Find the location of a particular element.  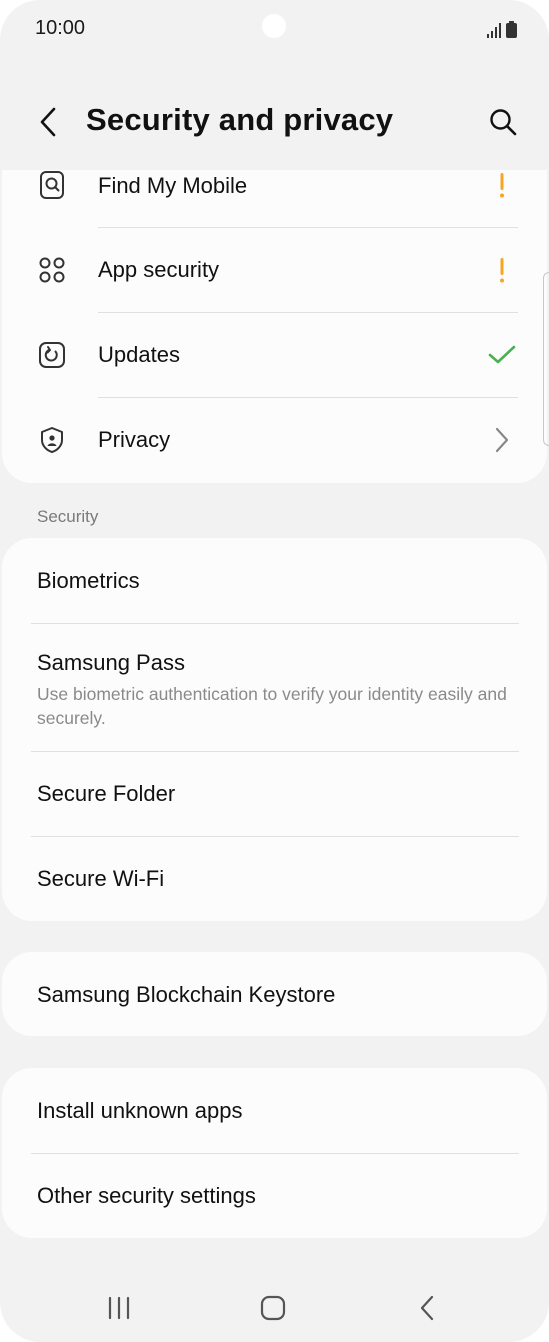

other-security-settings-item: Other security settings is located at coordinates (274, 1196).